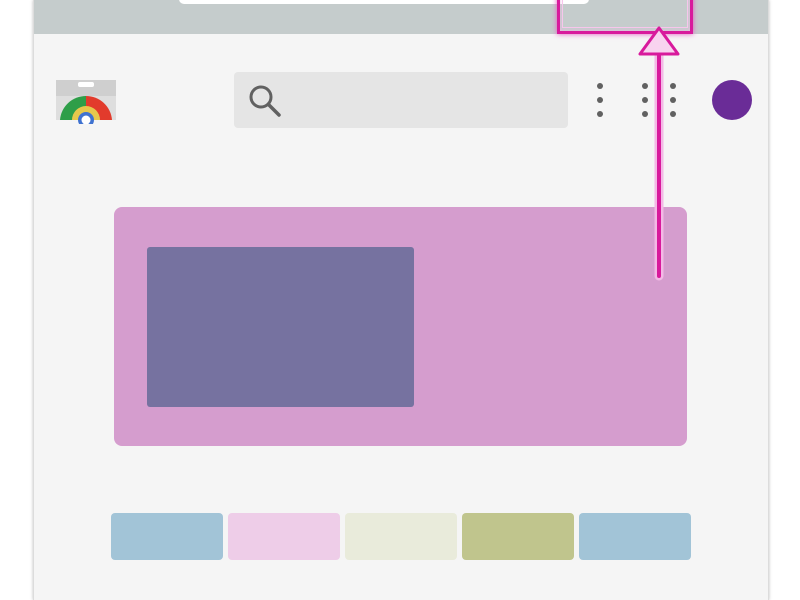 The height and width of the screenshot is (600, 800). I want to click on annotation-arrow, so click(659, 153).